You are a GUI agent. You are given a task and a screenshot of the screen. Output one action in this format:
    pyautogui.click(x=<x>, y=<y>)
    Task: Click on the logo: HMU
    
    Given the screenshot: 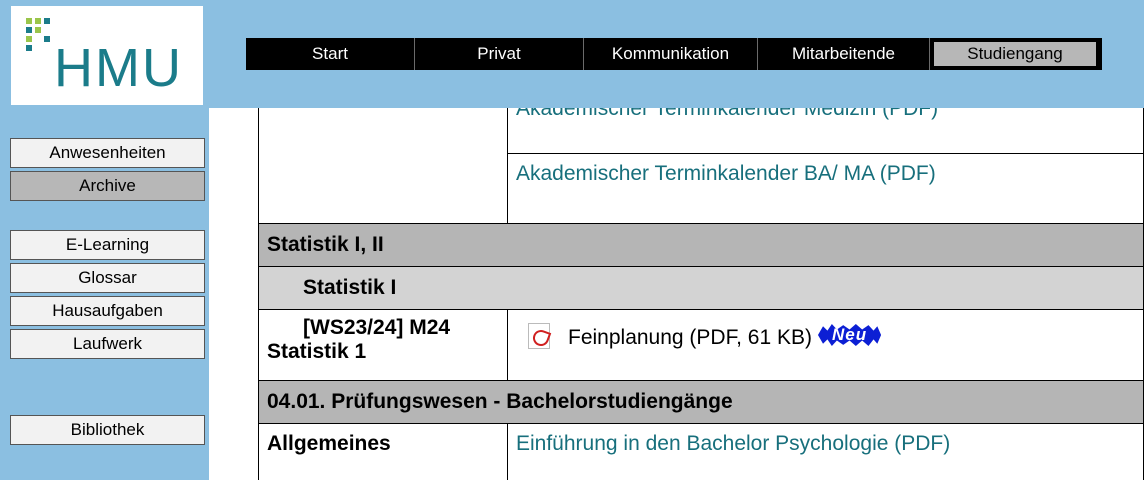 What is the action you would take?
    pyautogui.click(x=107, y=55)
    